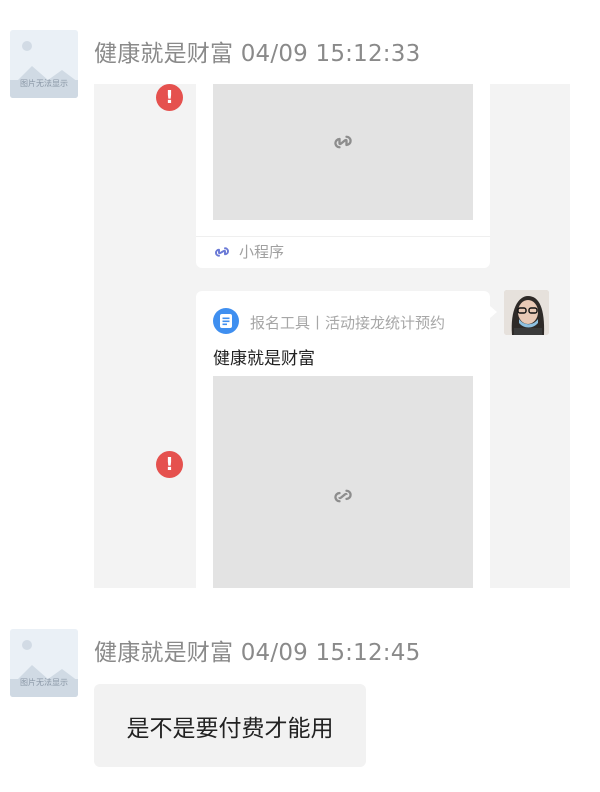 This screenshot has height=792, width=600. What do you see at coordinates (262, 252) in the screenshot?
I see `mini-program-label: 小程序` at bounding box center [262, 252].